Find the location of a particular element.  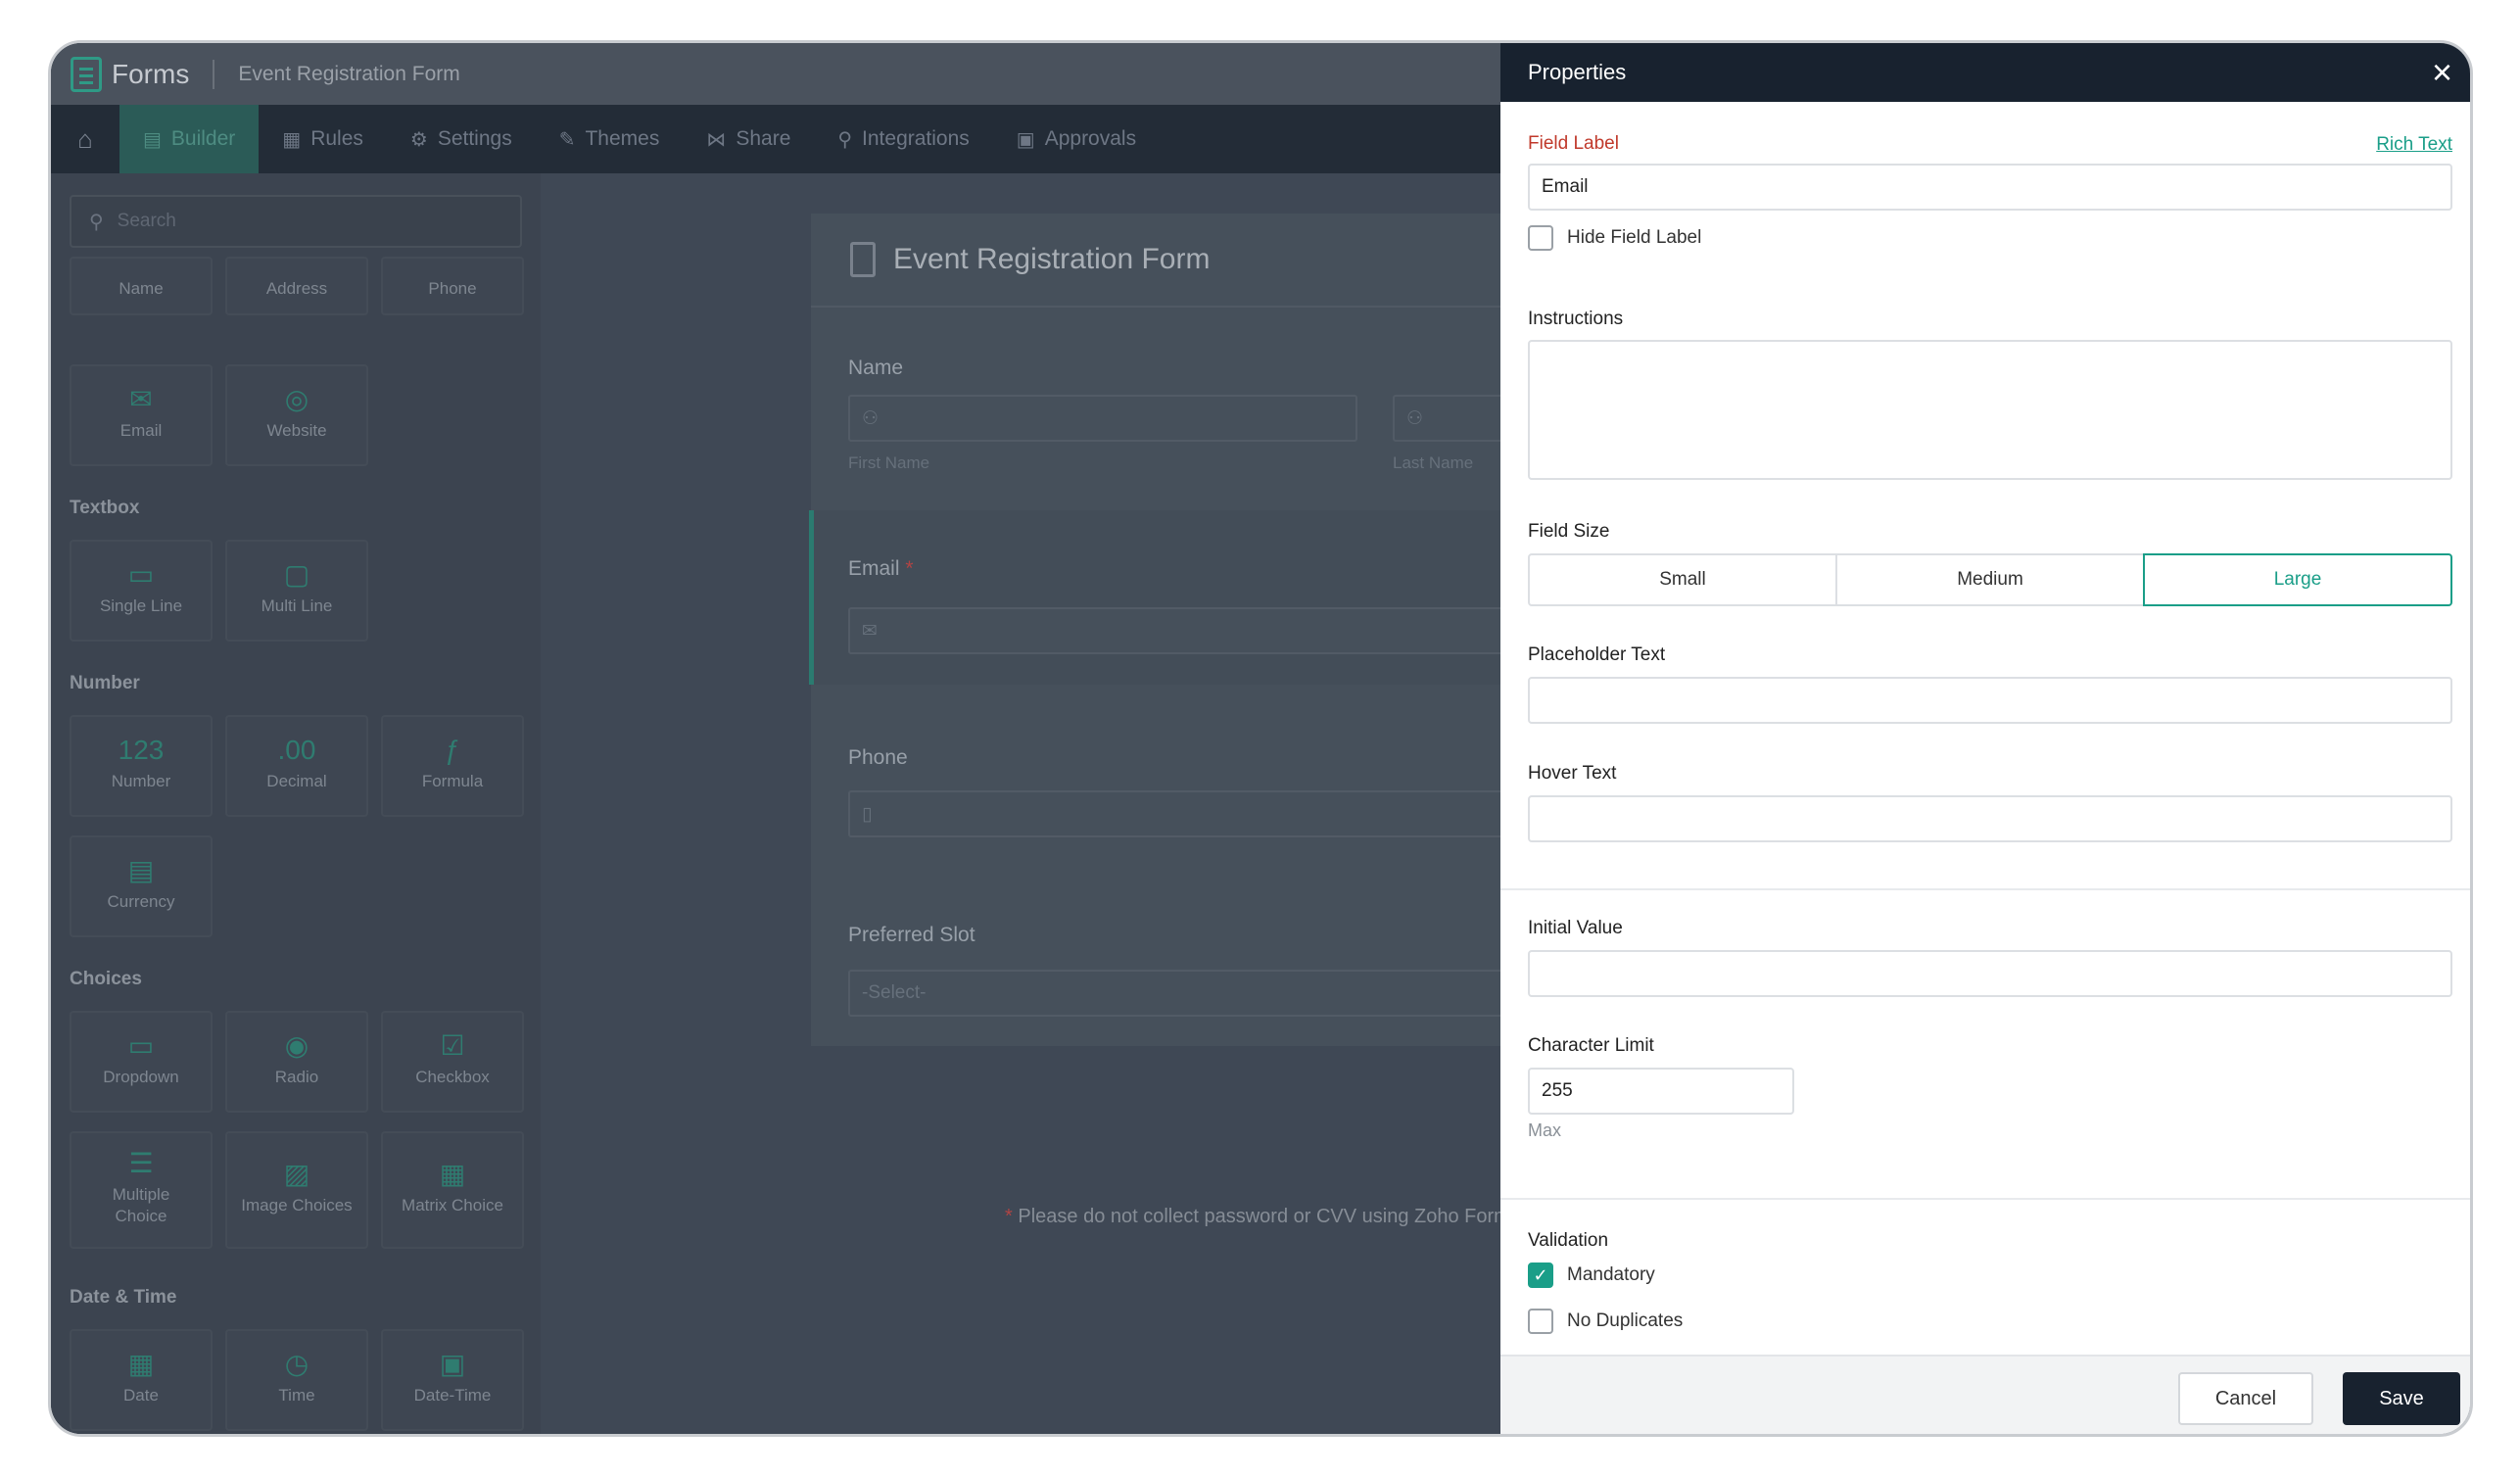

form-header: Event Registration Form is located at coordinates (1185, 261).